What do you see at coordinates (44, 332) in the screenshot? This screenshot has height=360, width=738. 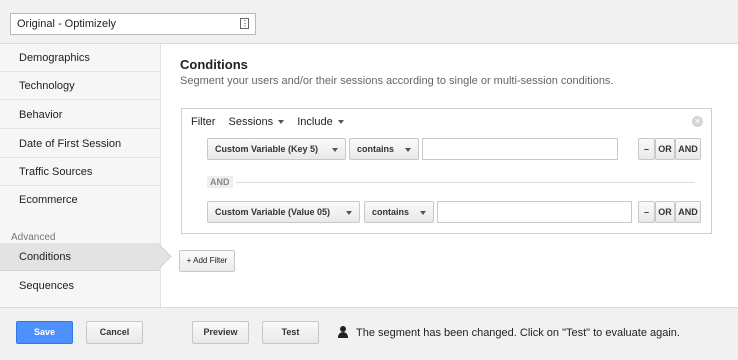 I see `save-button: Save` at bounding box center [44, 332].